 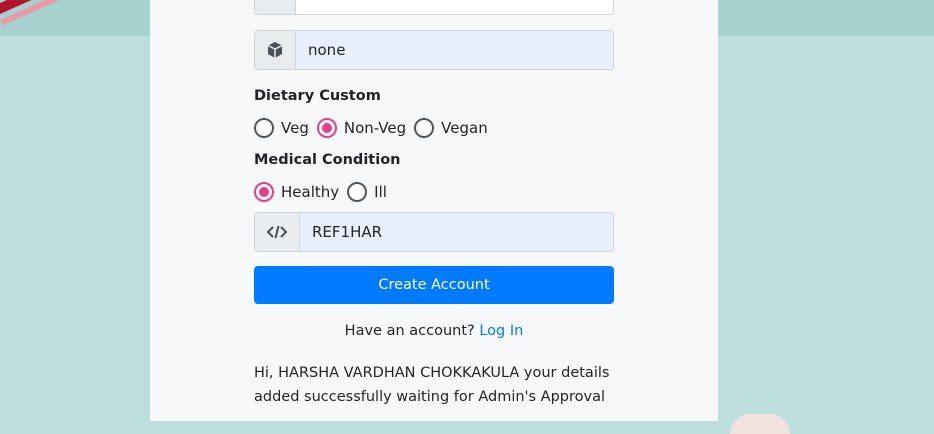 I want to click on radio-veg, so click(x=264, y=128).